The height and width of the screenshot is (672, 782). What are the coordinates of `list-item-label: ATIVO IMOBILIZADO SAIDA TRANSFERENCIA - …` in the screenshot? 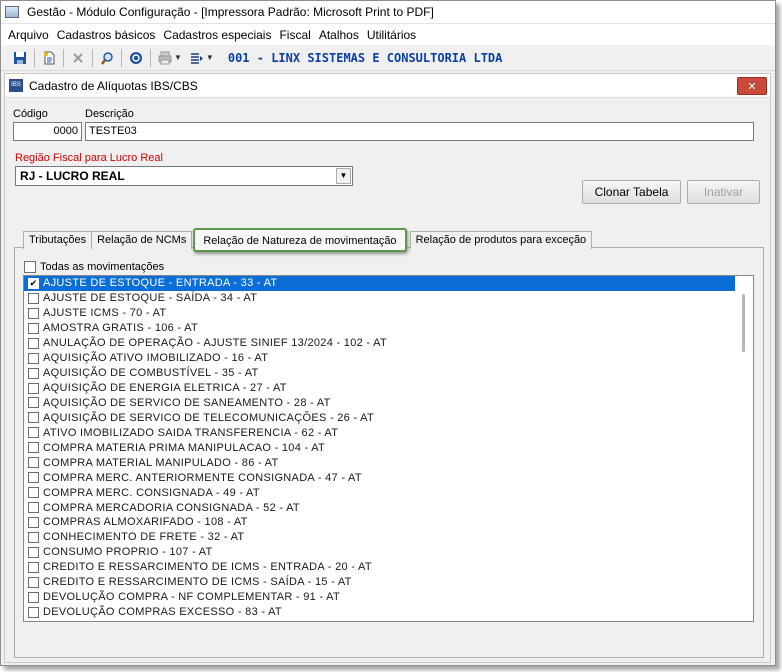 It's located at (191, 432).